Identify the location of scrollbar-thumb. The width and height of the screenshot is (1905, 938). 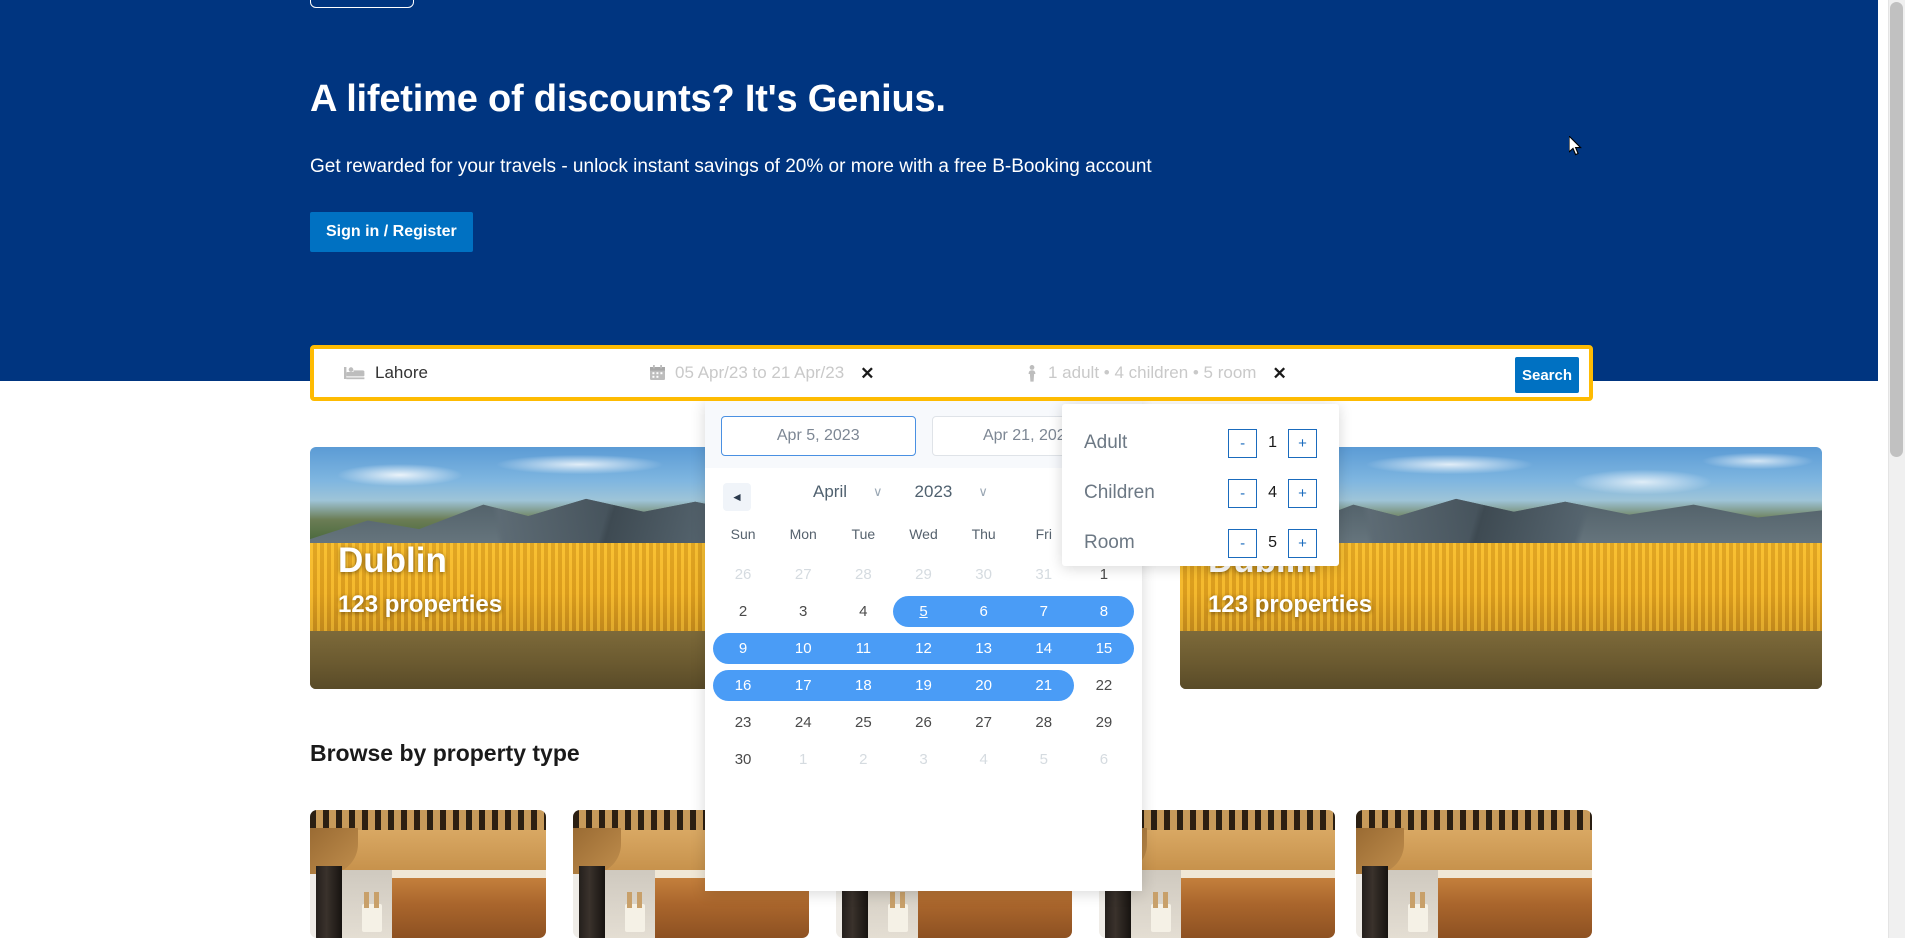
(1896, 229).